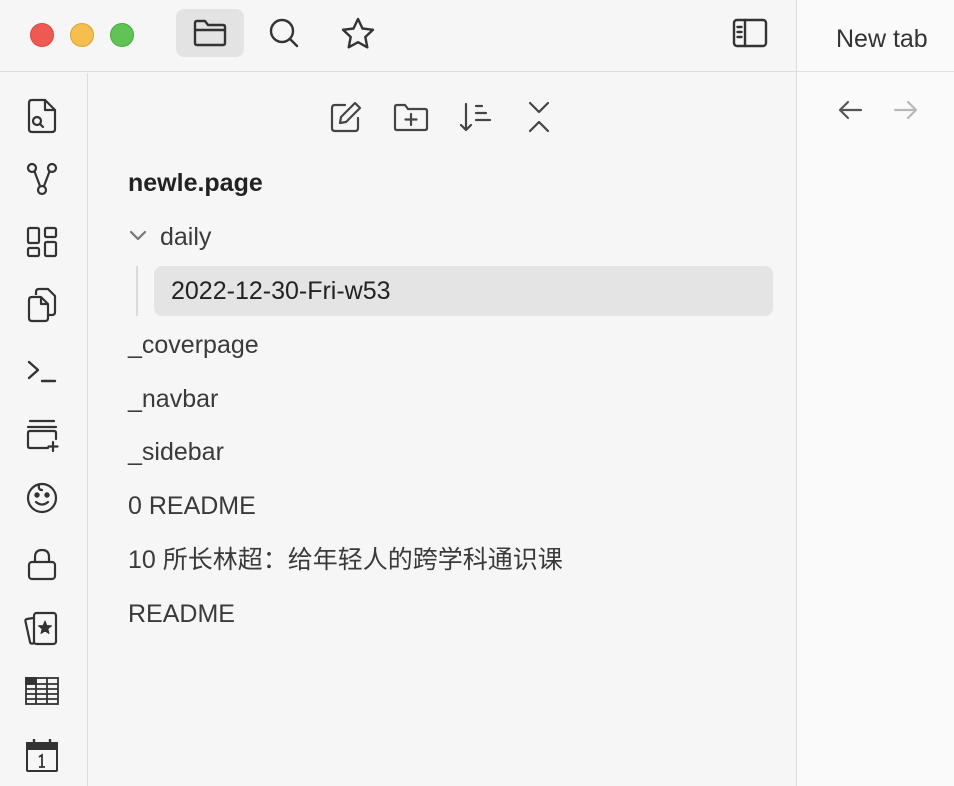 This screenshot has height=786, width=954. I want to click on lock-button, so click(42, 564).